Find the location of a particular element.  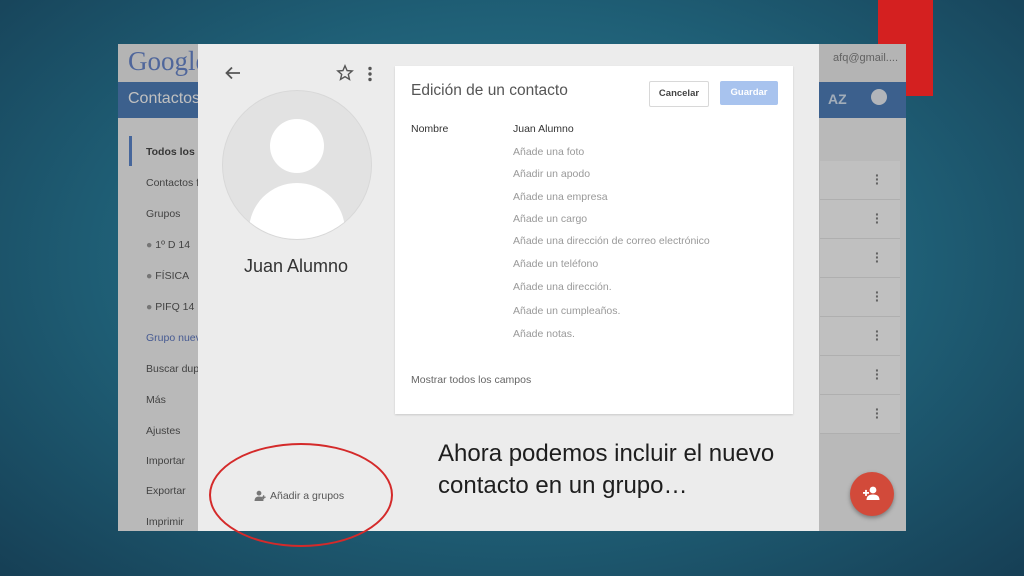

add-birthday-field: Añade un cumpleaños. is located at coordinates (566, 311).